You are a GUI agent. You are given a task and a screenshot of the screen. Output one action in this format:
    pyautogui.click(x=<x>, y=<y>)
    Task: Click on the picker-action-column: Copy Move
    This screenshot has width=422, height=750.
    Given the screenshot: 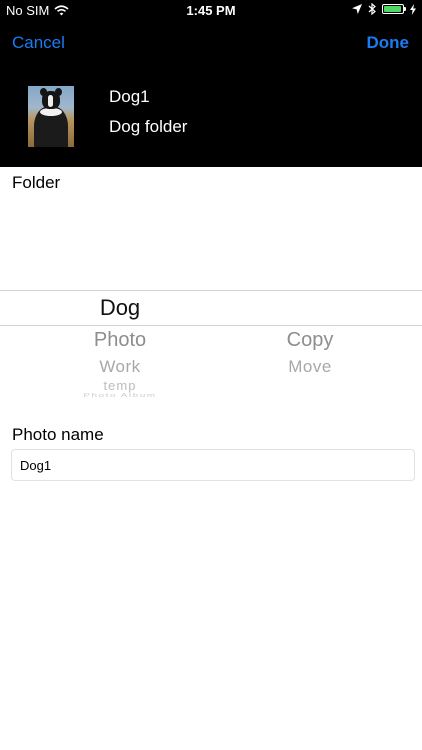 What is the action you would take?
    pyautogui.click(x=310, y=339)
    